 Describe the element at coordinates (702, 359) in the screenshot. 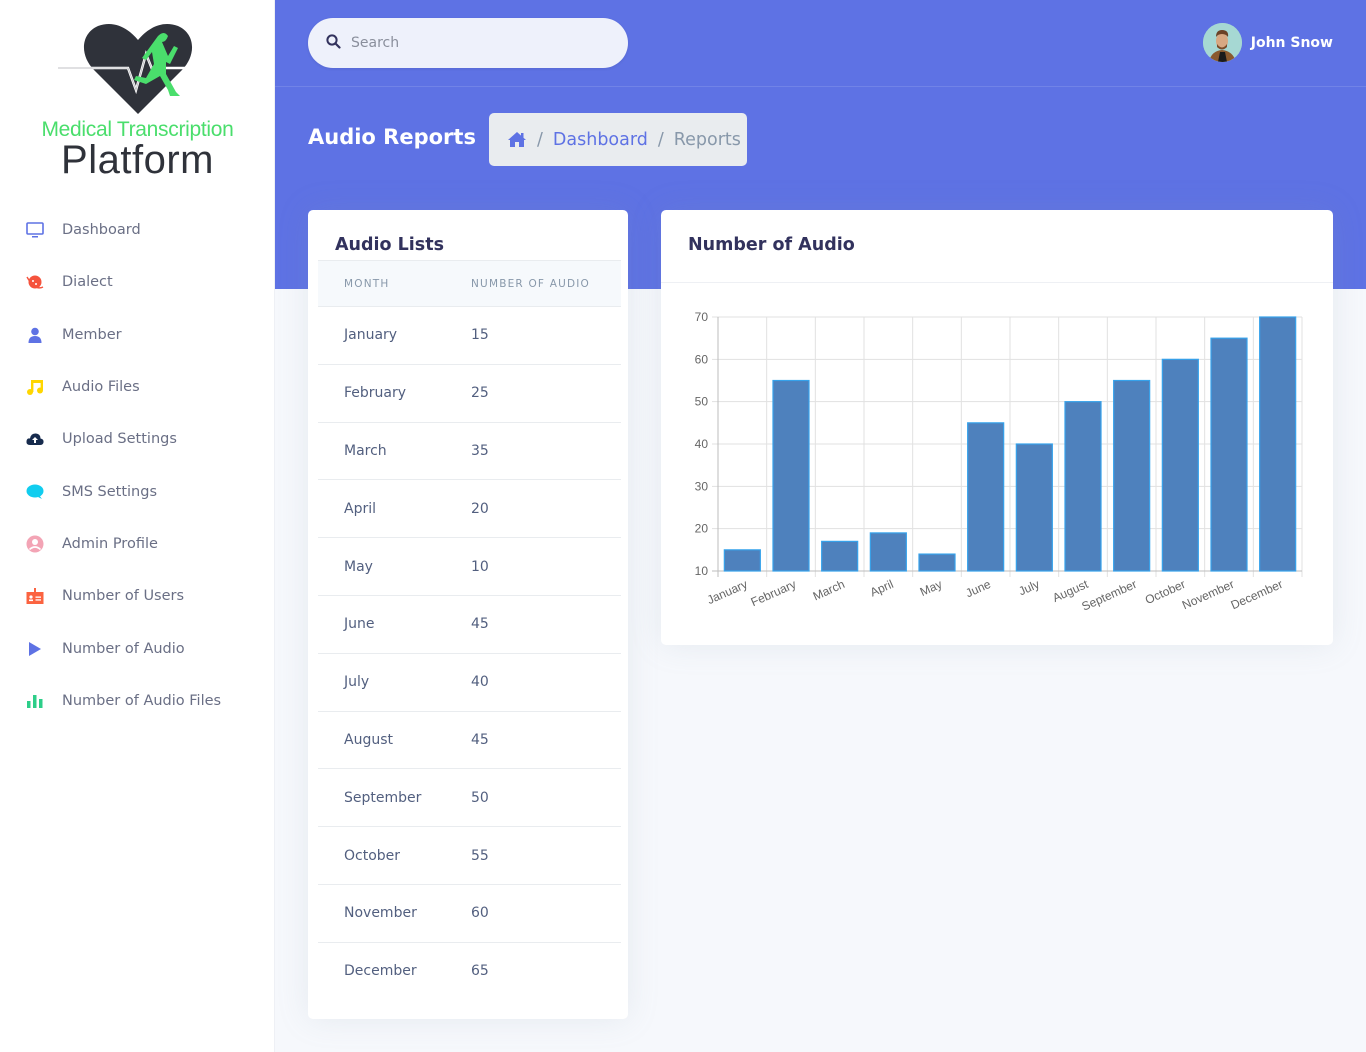

I see `y-tick-label: 60` at that location.